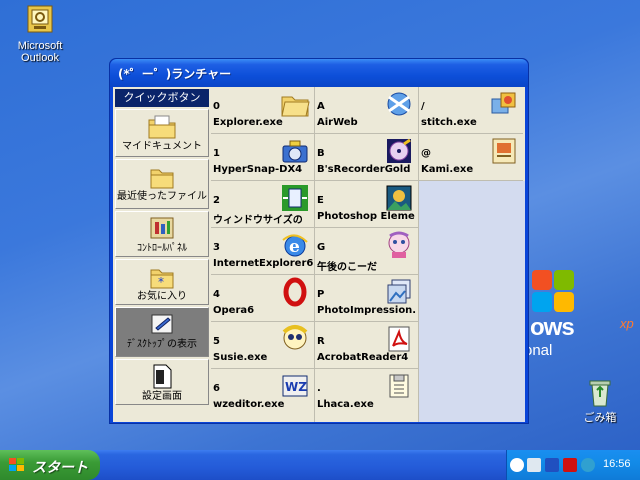  What do you see at coordinates (40, 58) in the screenshot?
I see `outlook-label-2: Outlook` at bounding box center [40, 58].